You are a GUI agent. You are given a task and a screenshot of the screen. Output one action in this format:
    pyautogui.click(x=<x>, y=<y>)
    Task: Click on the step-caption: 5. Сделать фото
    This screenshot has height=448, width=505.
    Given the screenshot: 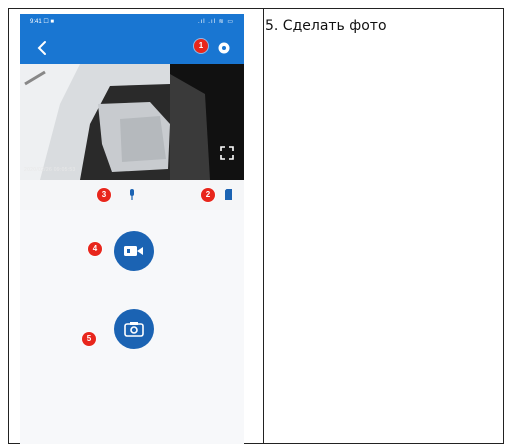 What is the action you would take?
    pyautogui.click(x=326, y=26)
    